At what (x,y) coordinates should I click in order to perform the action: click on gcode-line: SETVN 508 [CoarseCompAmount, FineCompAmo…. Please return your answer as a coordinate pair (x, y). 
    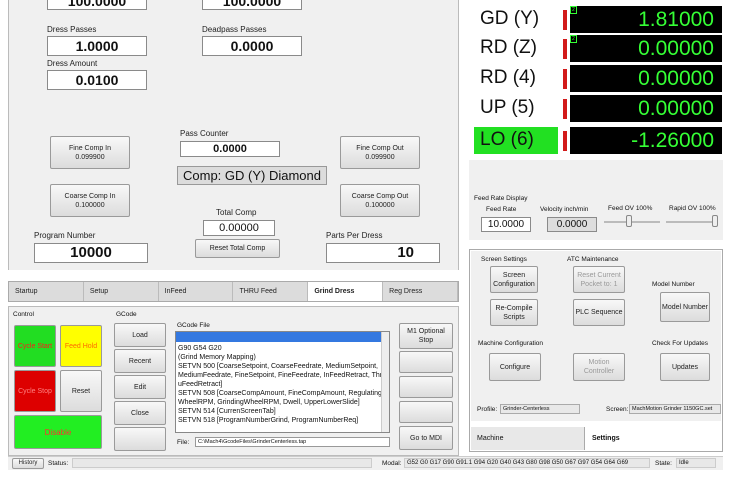
    Looking at the image, I should click on (280, 393).